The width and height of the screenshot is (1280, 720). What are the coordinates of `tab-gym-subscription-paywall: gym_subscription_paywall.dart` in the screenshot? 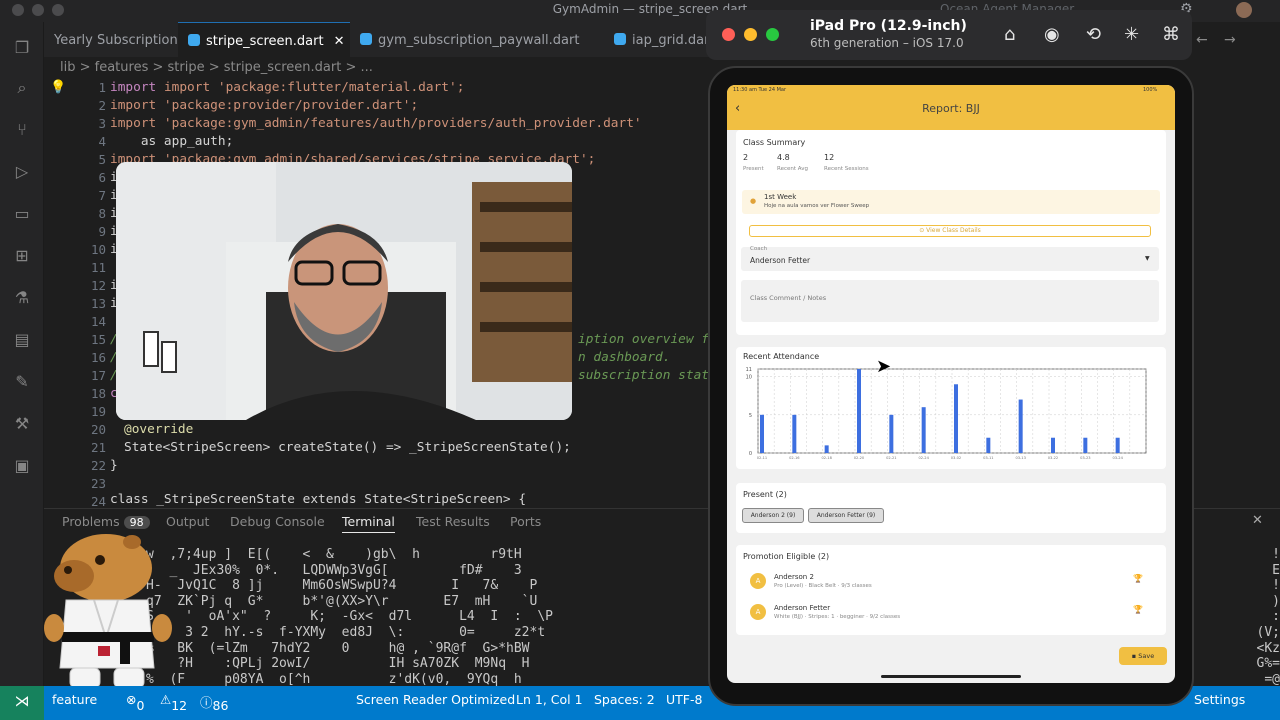 It's located at (472, 39).